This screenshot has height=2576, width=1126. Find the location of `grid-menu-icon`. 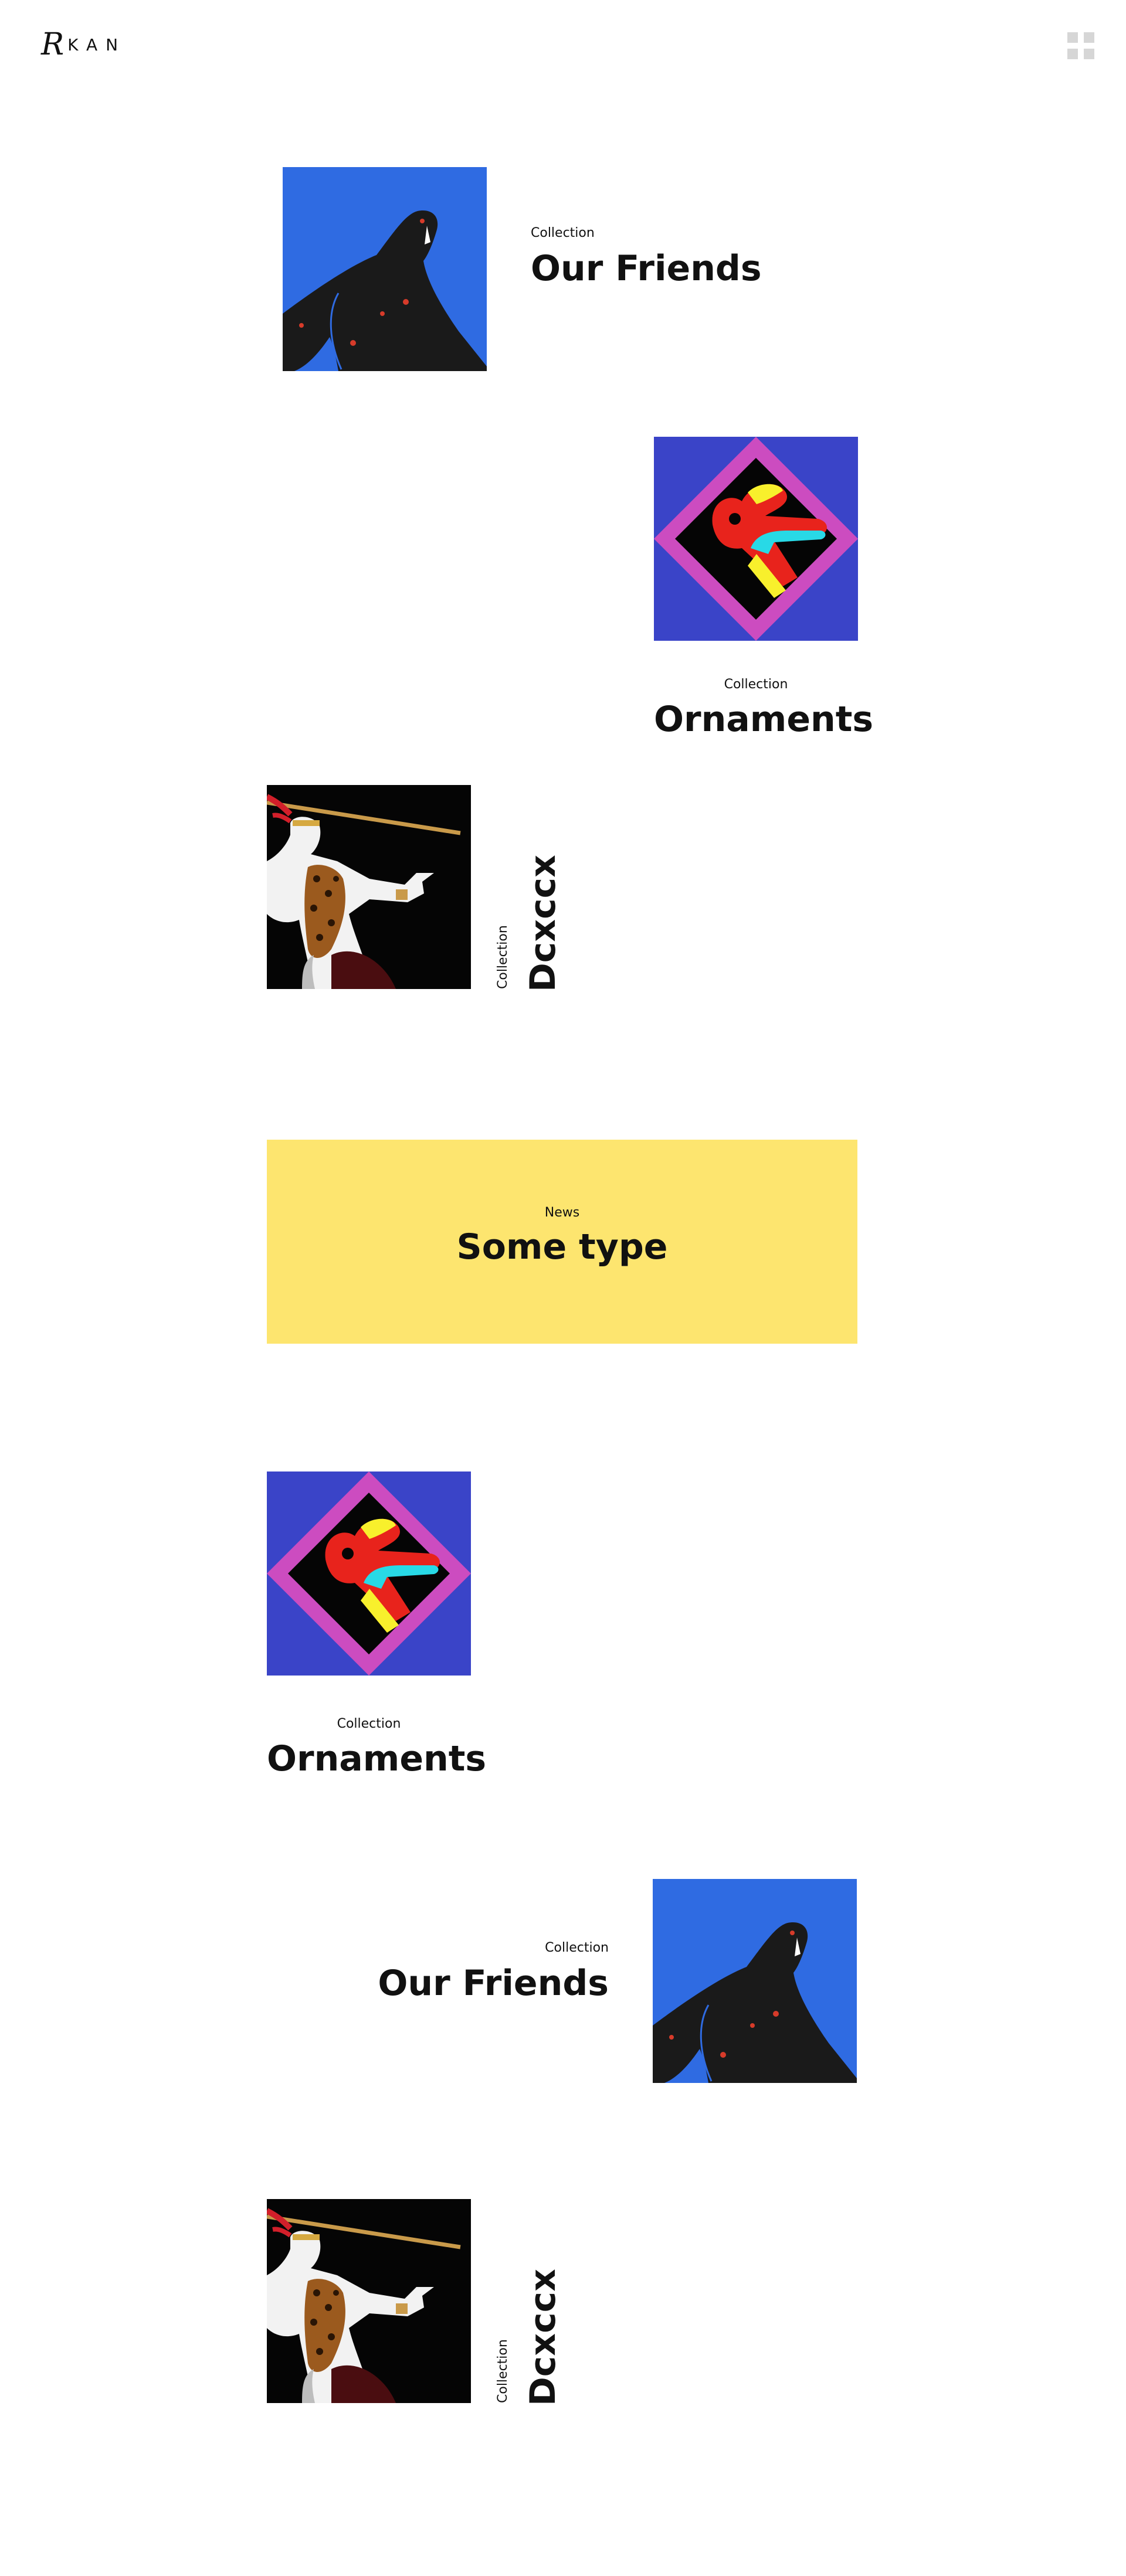

grid-menu-icon is located at coordinates (1081, 46).